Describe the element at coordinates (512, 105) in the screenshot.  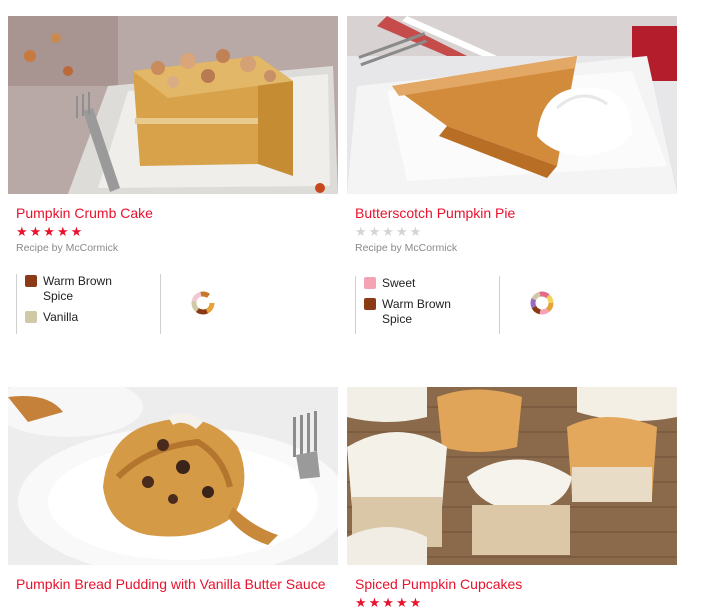
I see `recipe-photo-pumpkin-pie` at that location.